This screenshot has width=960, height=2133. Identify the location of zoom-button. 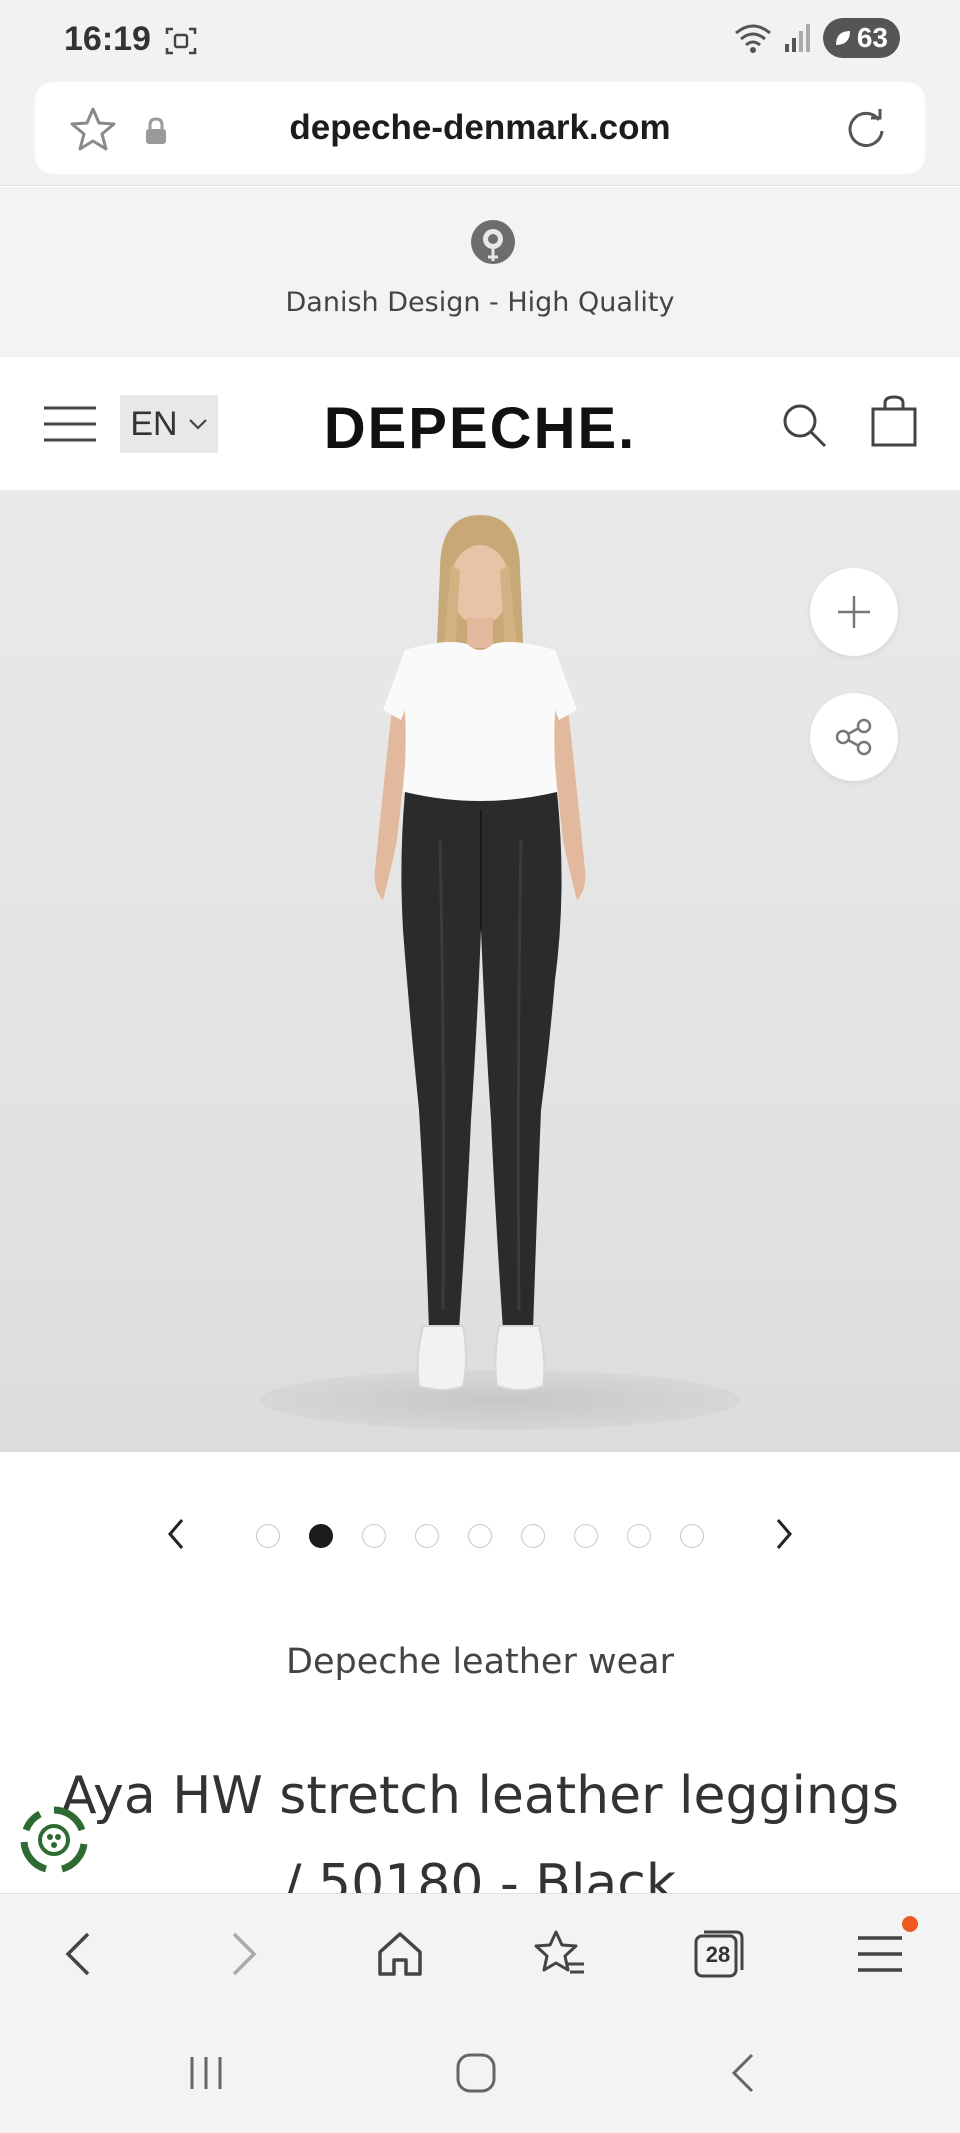
(854, 612).